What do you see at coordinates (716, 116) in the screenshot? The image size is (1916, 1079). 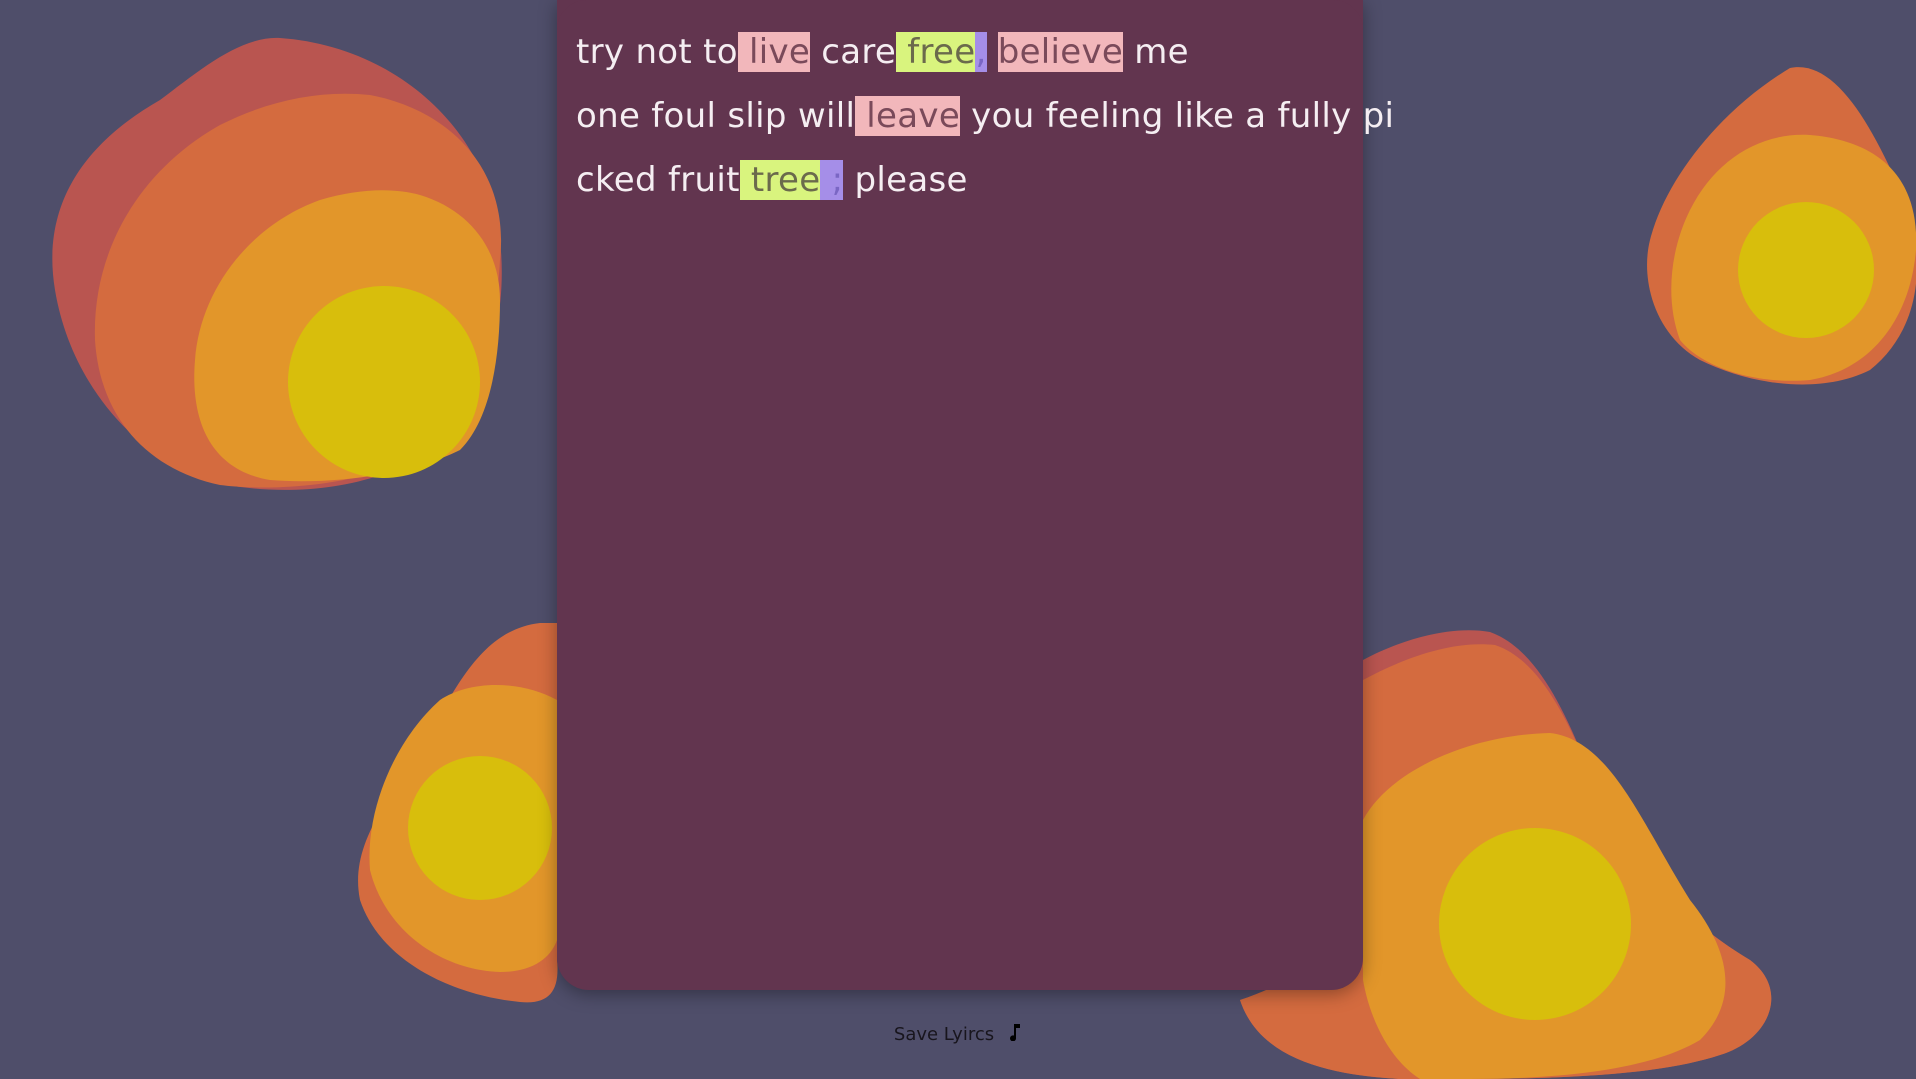 I see `lyric-text: one foul slip will` at bounding box center [716, 116].